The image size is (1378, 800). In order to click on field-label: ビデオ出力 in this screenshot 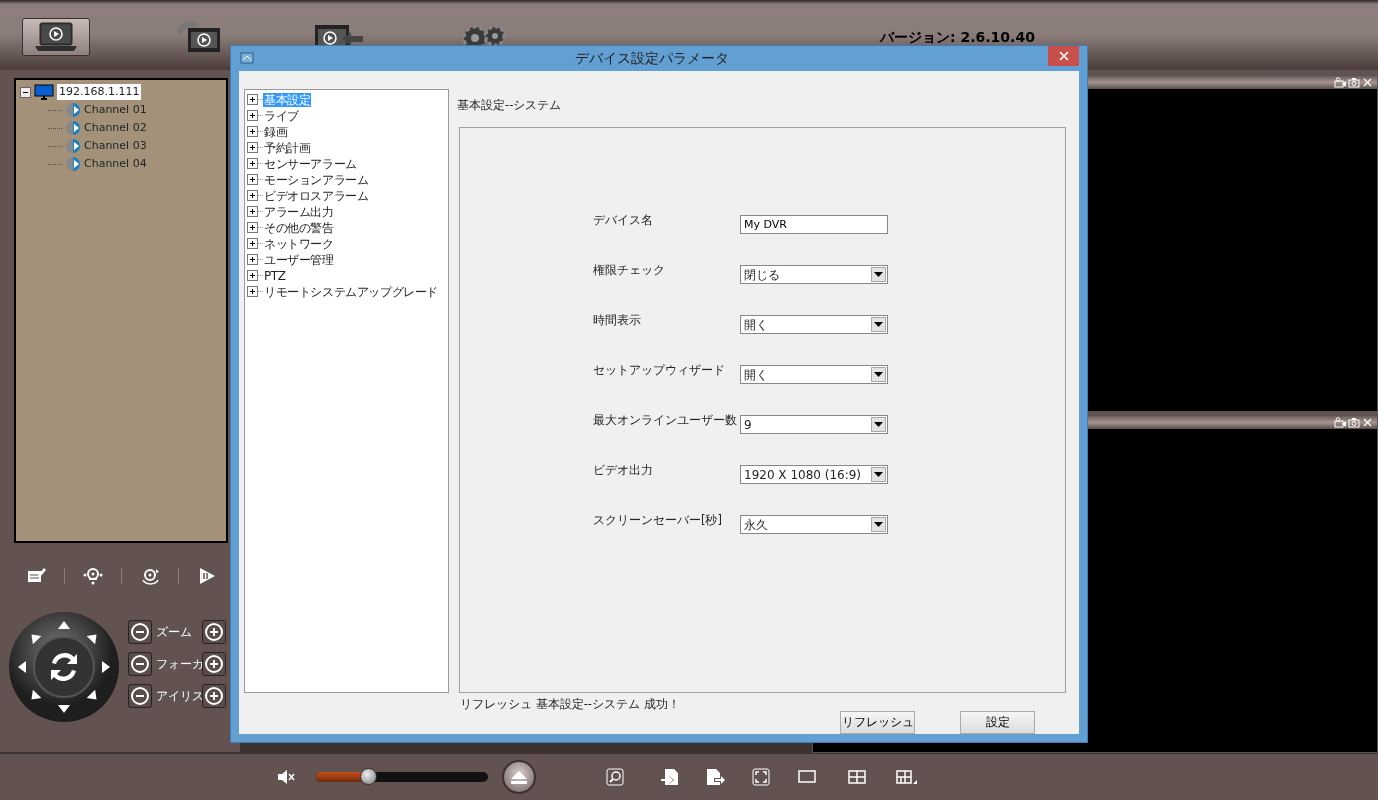, I will do `click(623, 471)`.